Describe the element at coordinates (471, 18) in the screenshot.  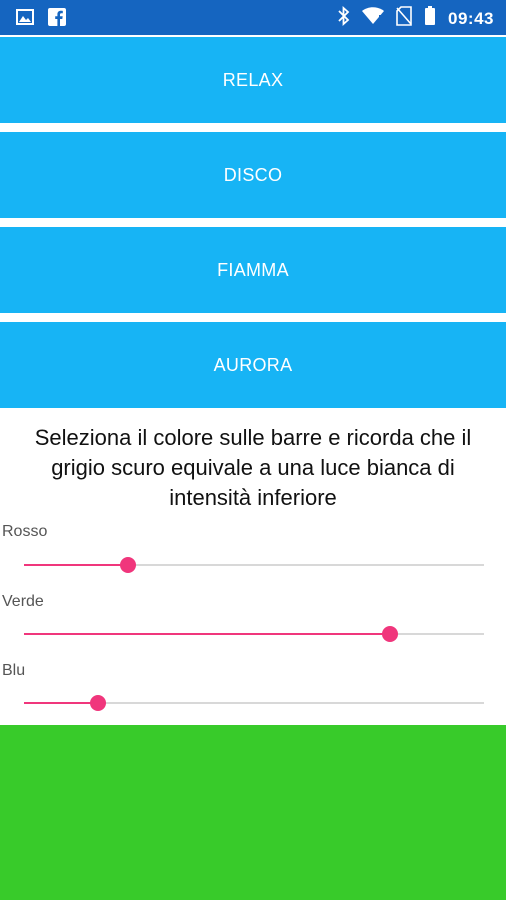
I see `status-time: 09:43` at that location.